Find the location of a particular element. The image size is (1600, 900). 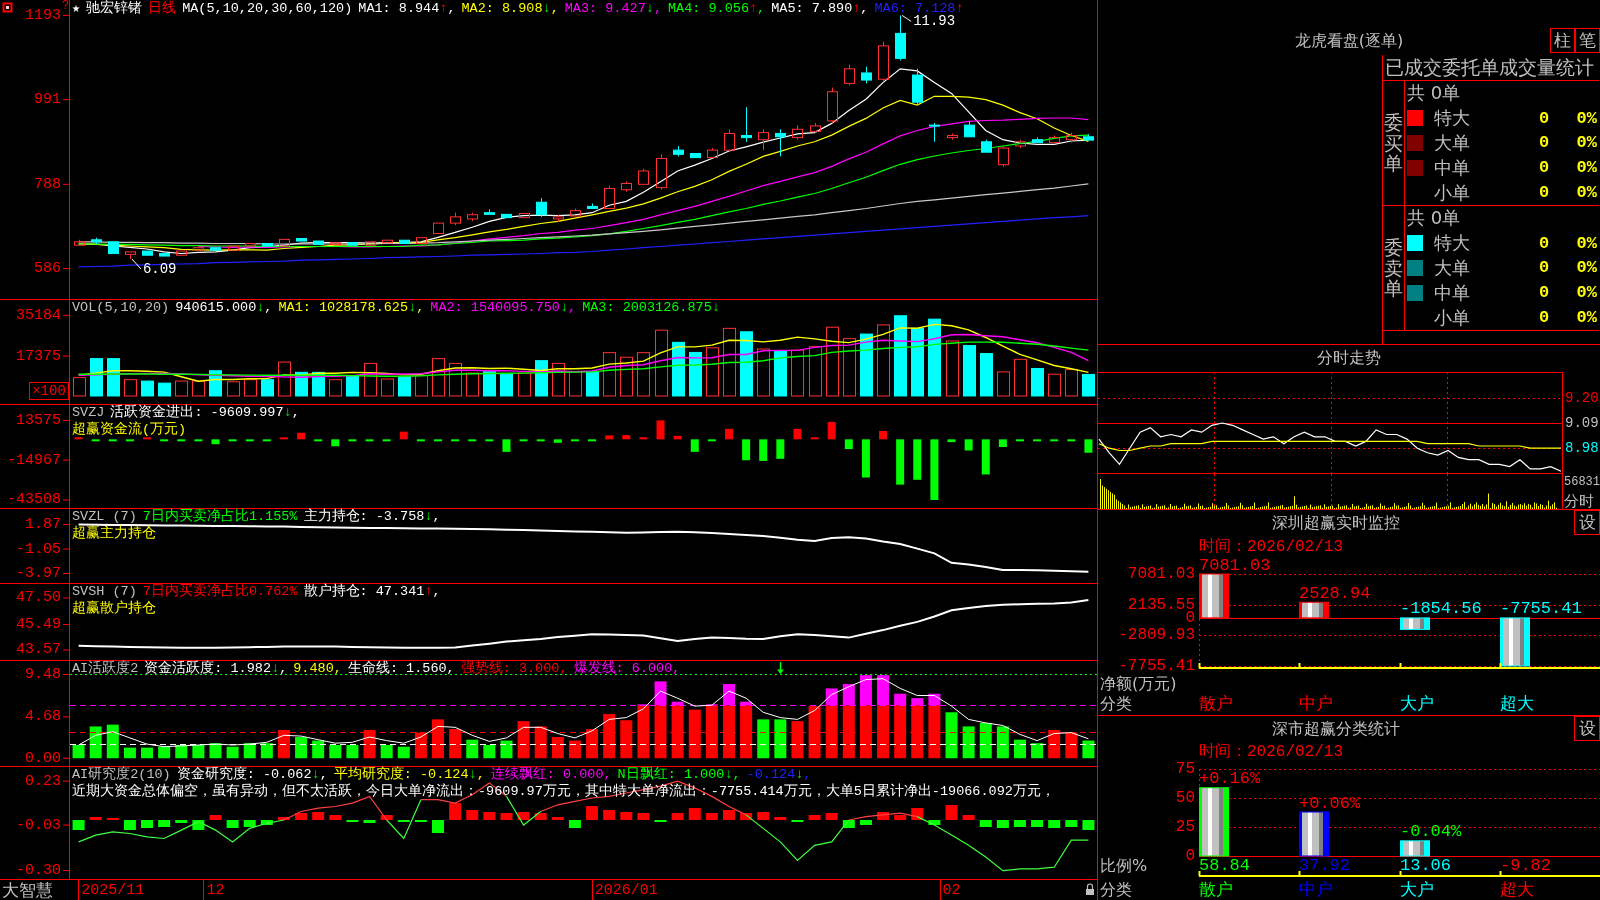

change-label: +0.06% is located at coordinates (1330, 803).